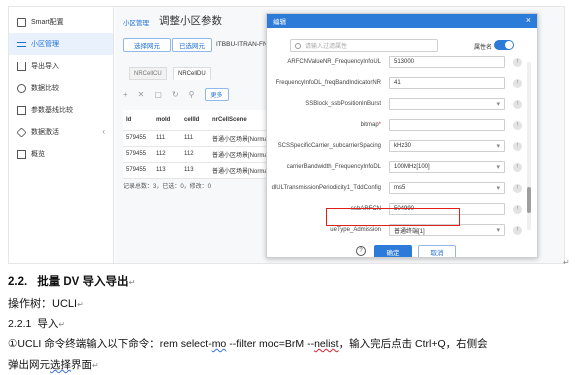 Image resolution: width=575 pixels, height=375 pixels. Describe the element at coordinates (61, 132) in the screenshot. I see `sidebar-item-data-activate: 数据激活 ‹` at that location.